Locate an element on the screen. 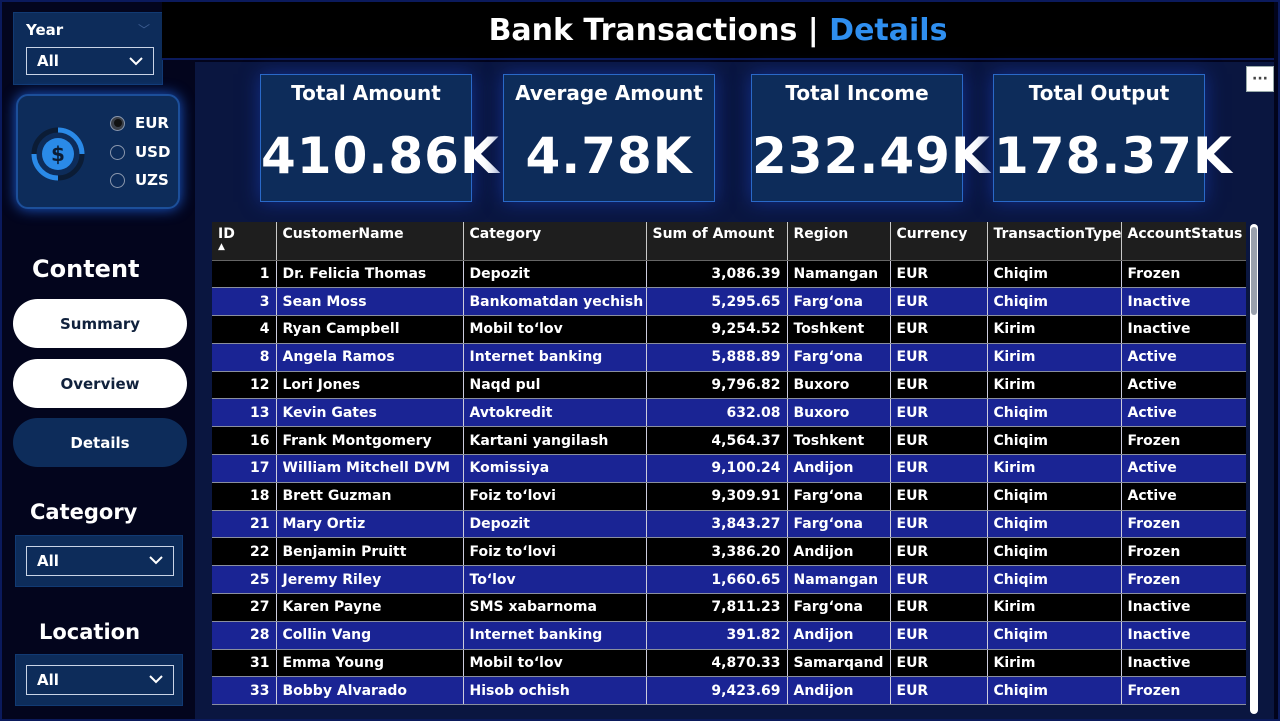 This screenshot has height=721, width=1280. currency-option-label: EUR is located at coordinates (152, 123).